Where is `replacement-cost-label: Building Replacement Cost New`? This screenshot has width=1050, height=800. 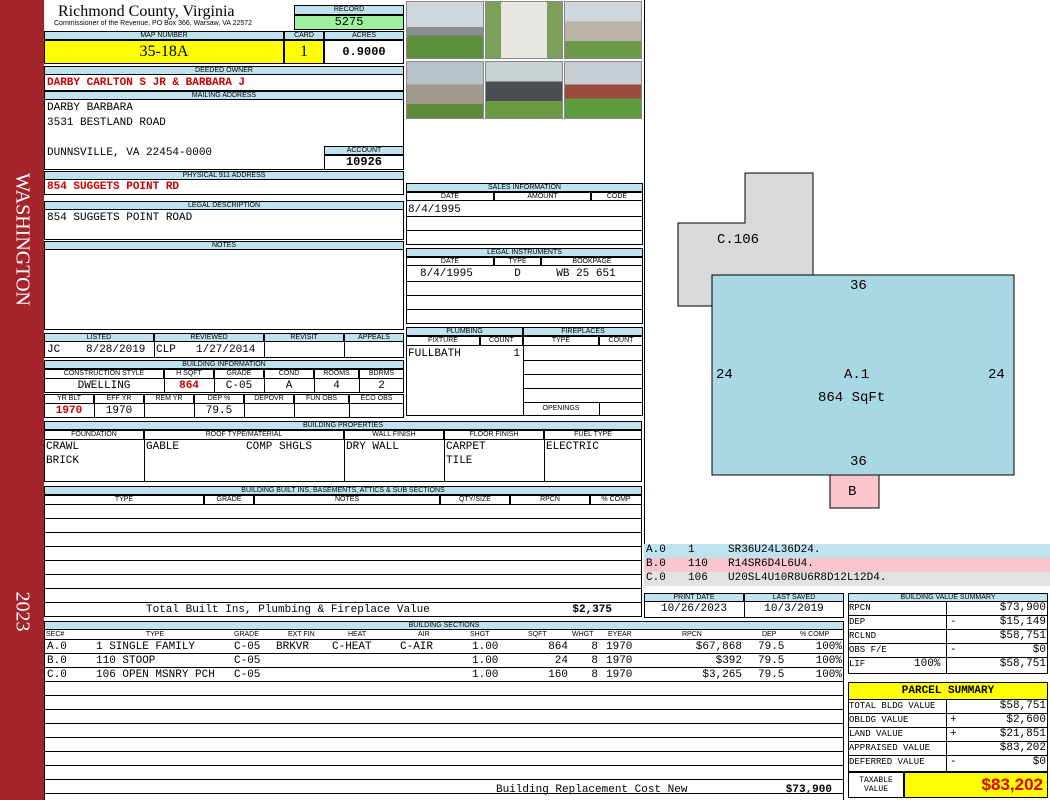 replacement-cost-label: Building Replacement Cost New is located at coordinates (592, 790).